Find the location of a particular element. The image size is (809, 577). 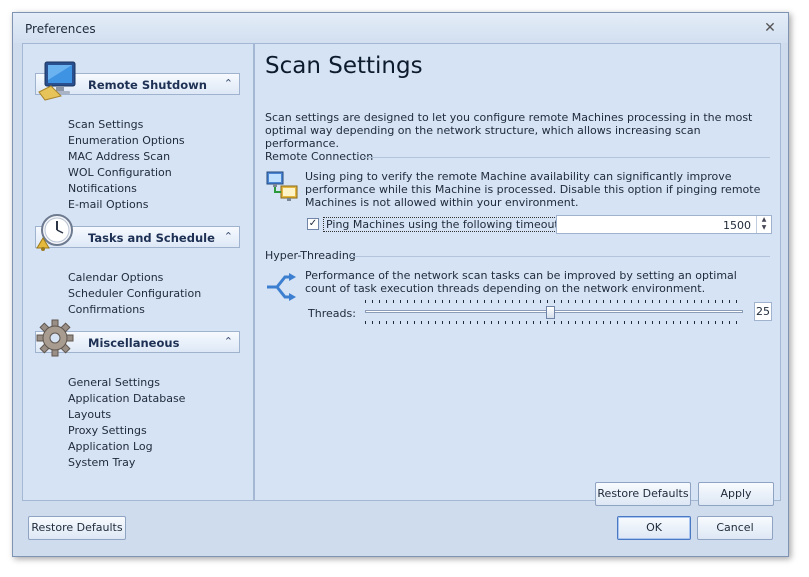

timeout-spinner: ▲ ▼ is located at coordinates (763, 224).